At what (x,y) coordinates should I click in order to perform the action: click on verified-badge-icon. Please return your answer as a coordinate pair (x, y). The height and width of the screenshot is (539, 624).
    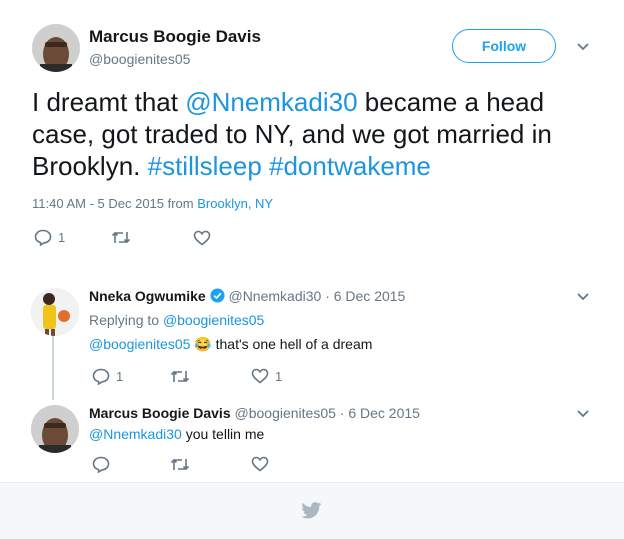
    Looking at the image, I should click on (217, 295).